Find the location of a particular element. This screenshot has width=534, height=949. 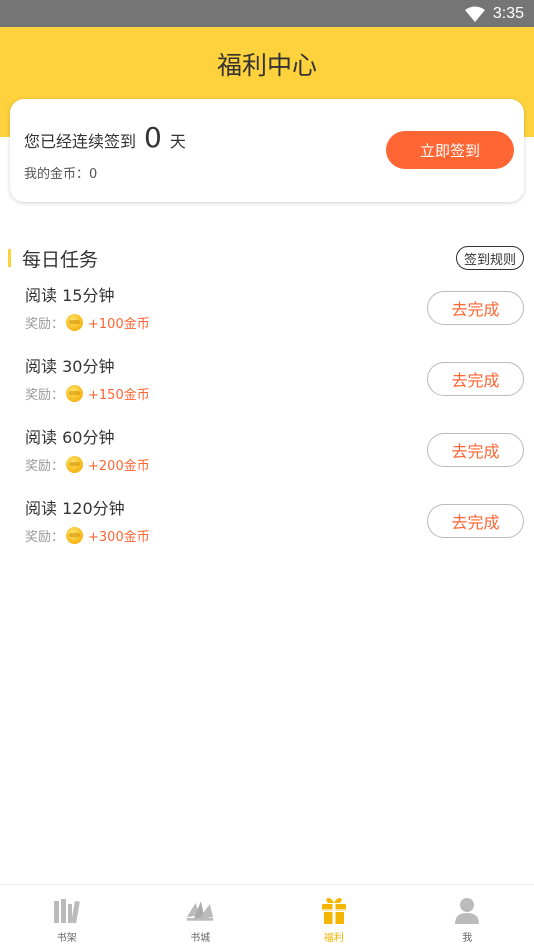

checkin-rules-button: 签到规则 is located at coordinates (489, 258).